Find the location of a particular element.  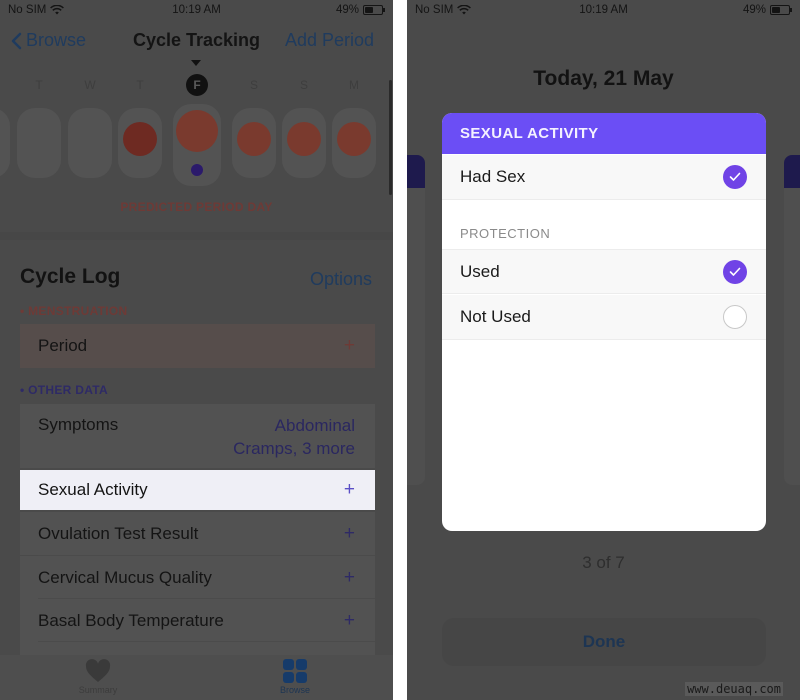

used-label: Used is located at coordinates (480, 271).